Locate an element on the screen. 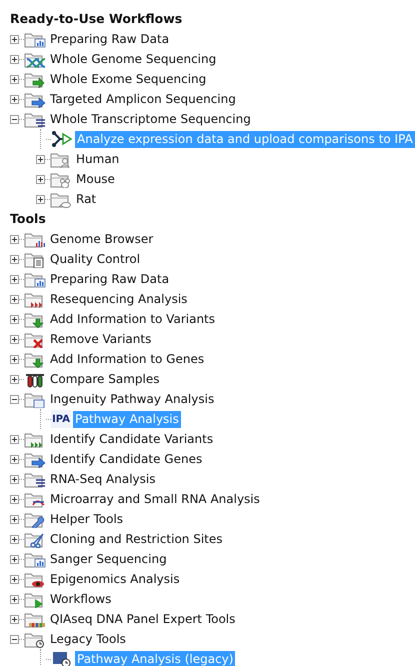 This screenshot has width=415, height=666. tree-item: Sanger Sequencing is located at coordinates (108, 559).